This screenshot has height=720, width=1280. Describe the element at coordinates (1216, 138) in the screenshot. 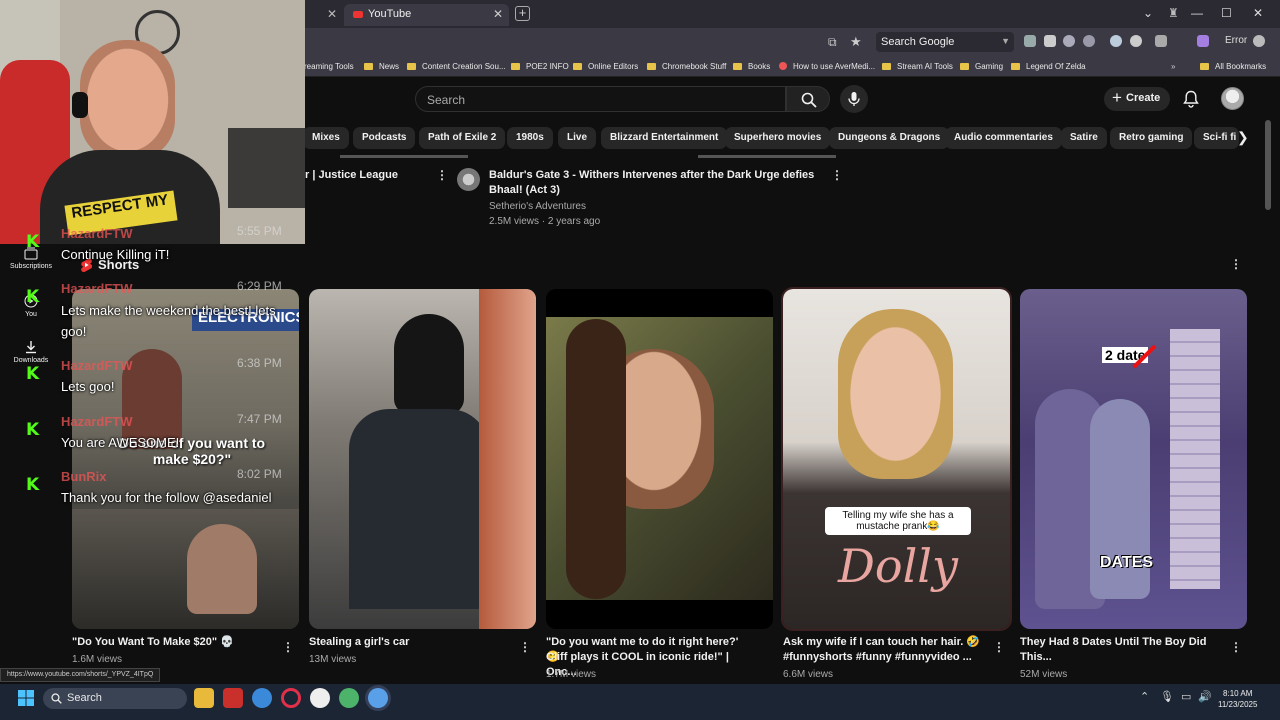

I see `chip-sci-fi: Sci-fi fi` at that location.